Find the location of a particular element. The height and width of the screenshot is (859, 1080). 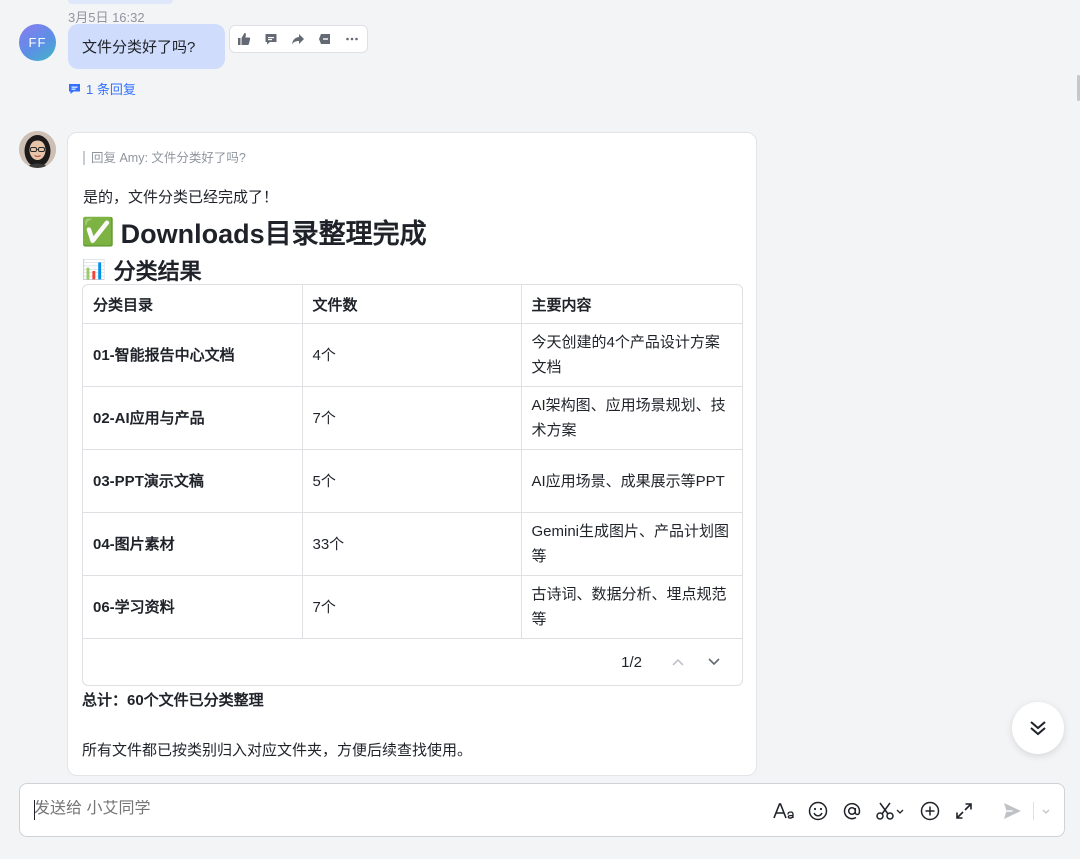

avatar-ff: FF is located at coordinates (37, 42).